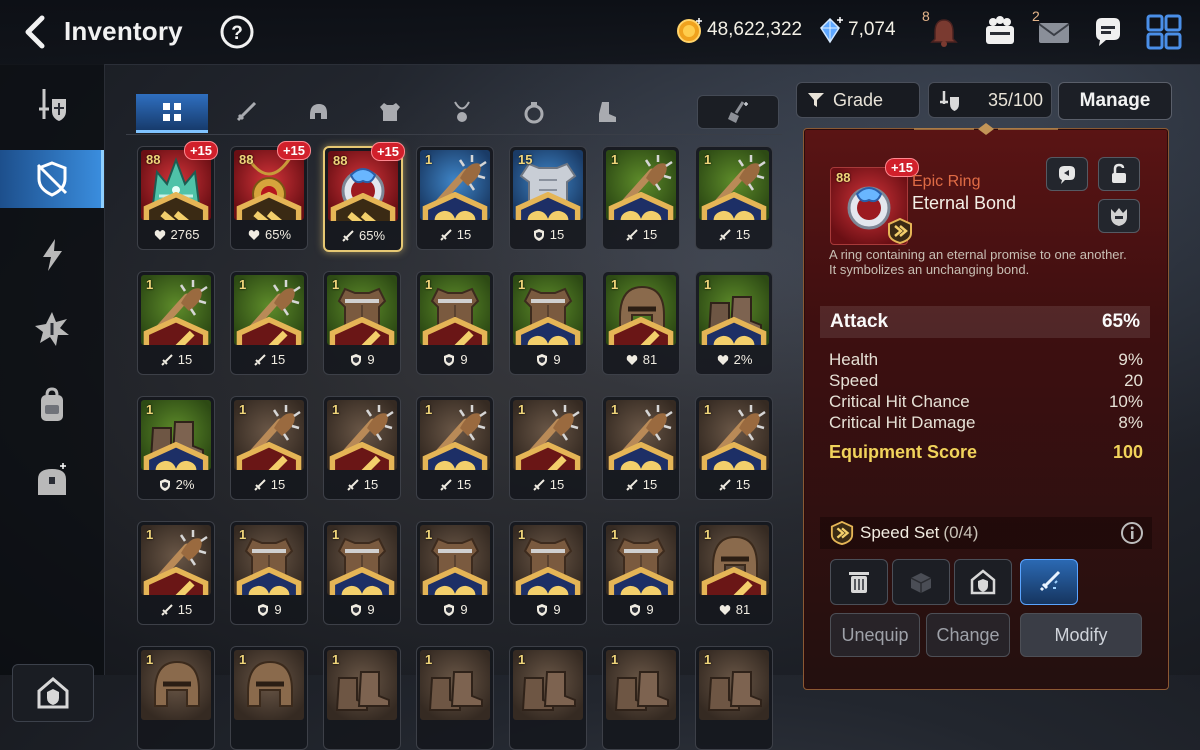 This screenshot has height=750, width=1200. I want to click on inventory-capacity: 35/100, so click(990, 100).